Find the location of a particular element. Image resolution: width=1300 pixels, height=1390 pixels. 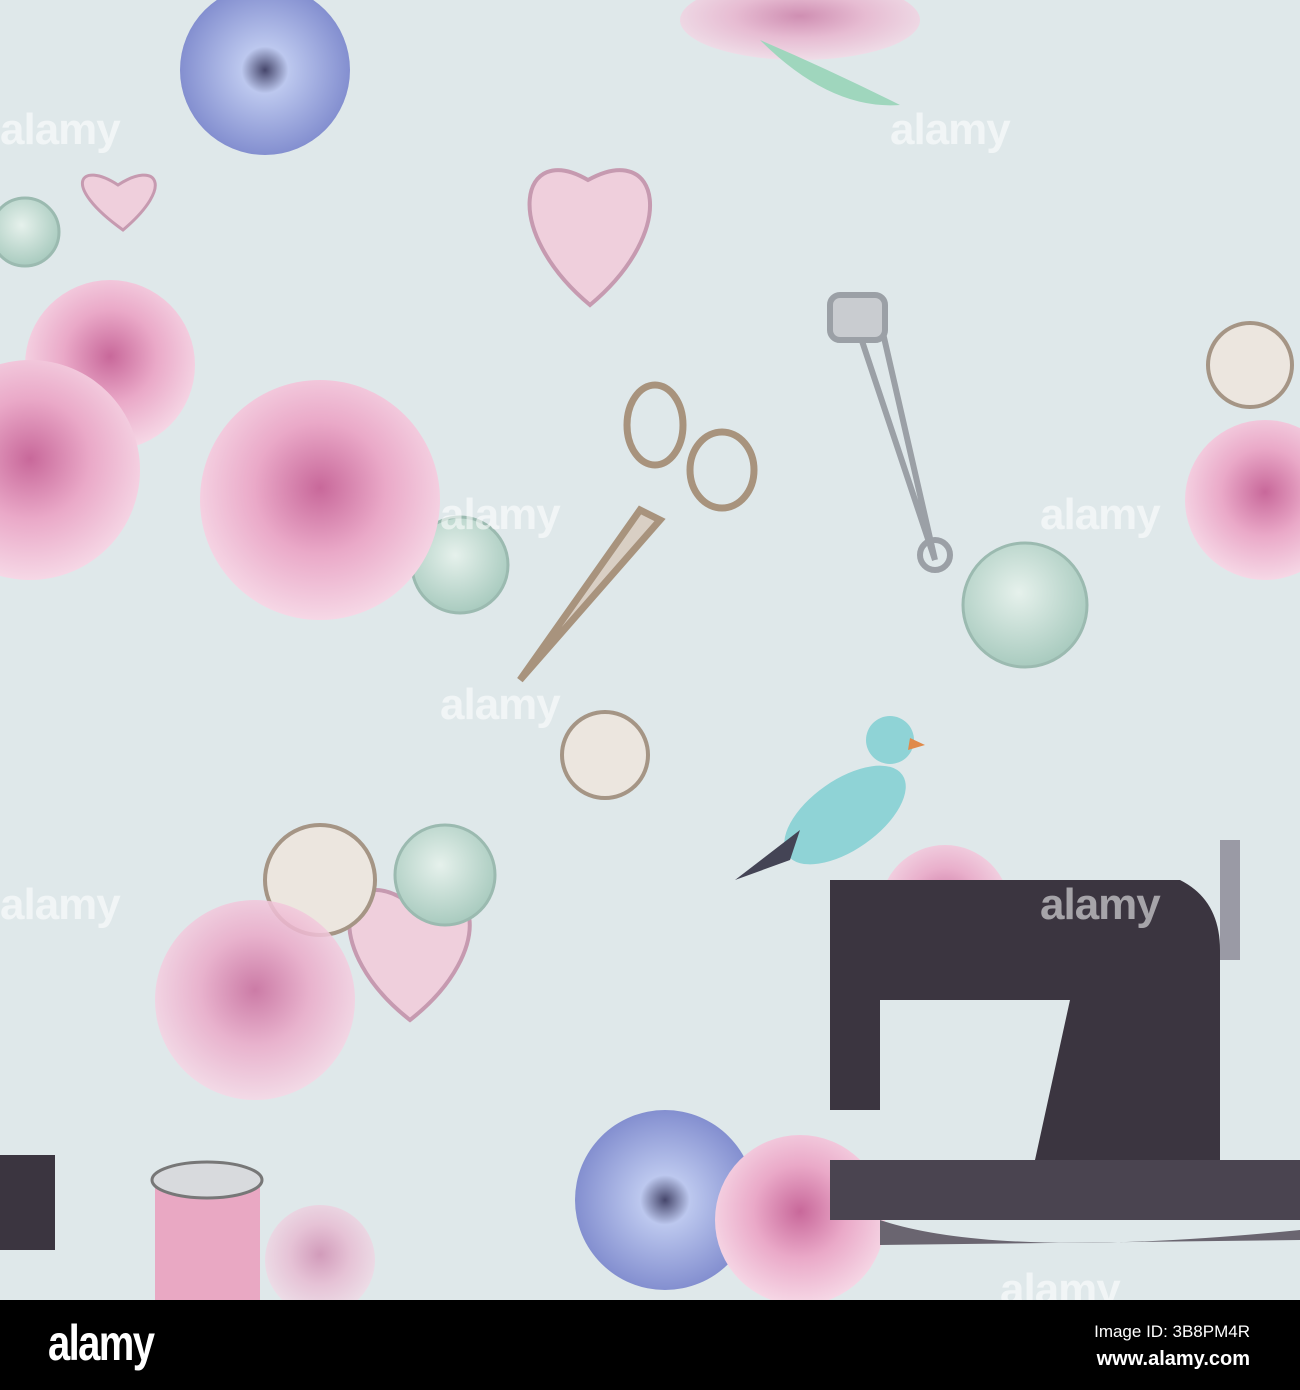

image-id: Image ID: 3B8PM4R is located at coordinates (1172, 1331).